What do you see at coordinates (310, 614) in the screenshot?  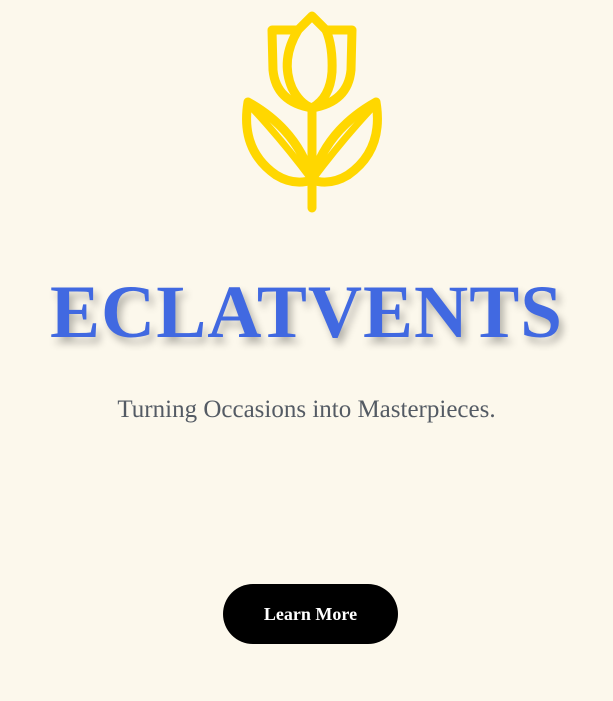 I see `learn-more-button: Learn More` at bounding box center [310, 614].